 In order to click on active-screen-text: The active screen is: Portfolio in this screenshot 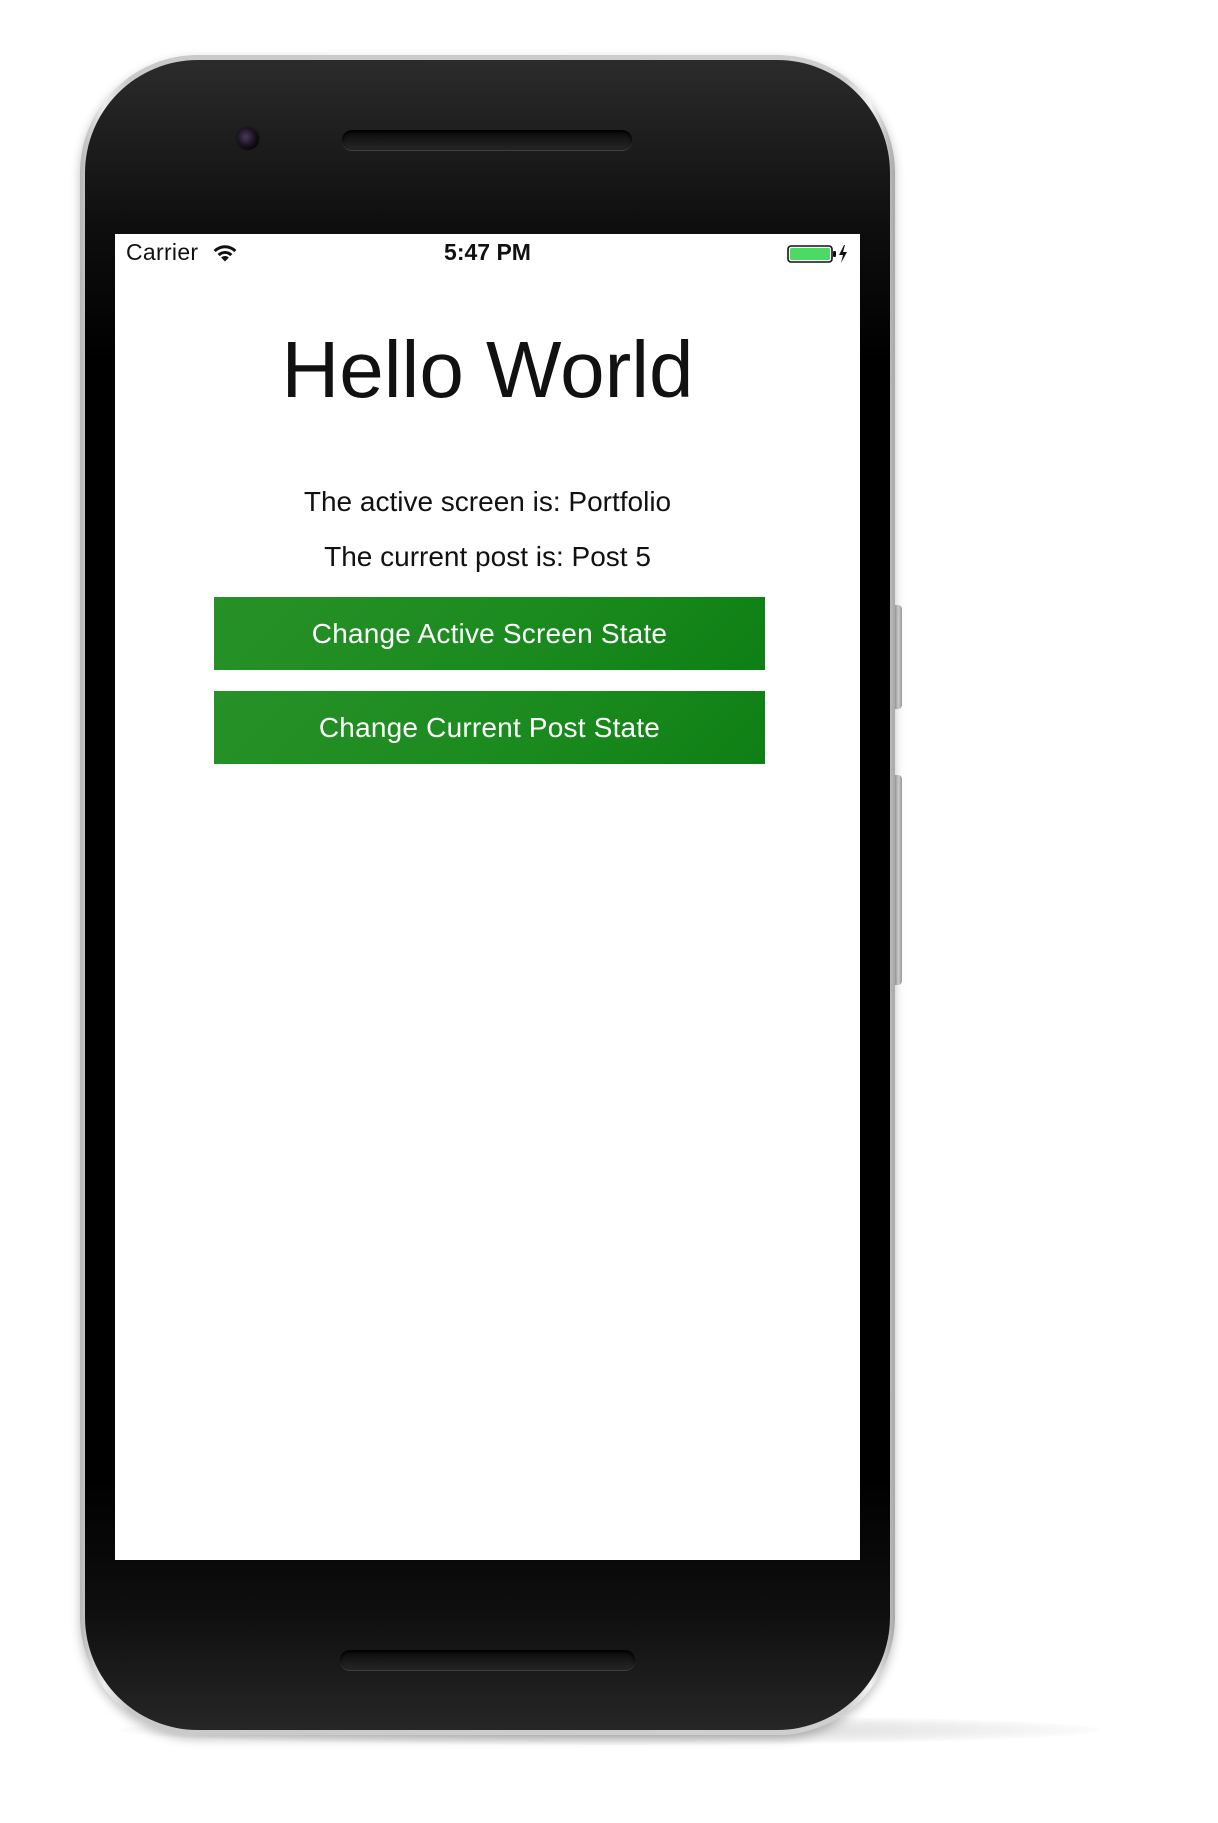, I will do `click(487, 501)`.